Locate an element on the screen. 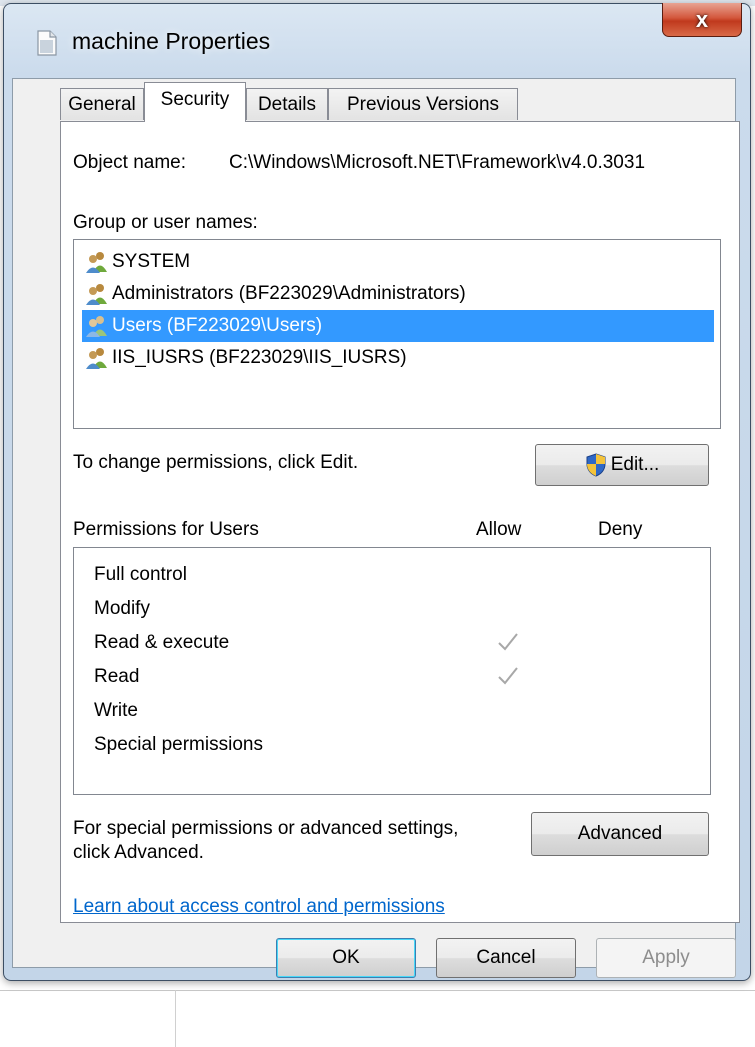 This screenshot has width=755, height=1047. user-item-label: Users (BF223029\Users) is located at coordinates (217, 325).